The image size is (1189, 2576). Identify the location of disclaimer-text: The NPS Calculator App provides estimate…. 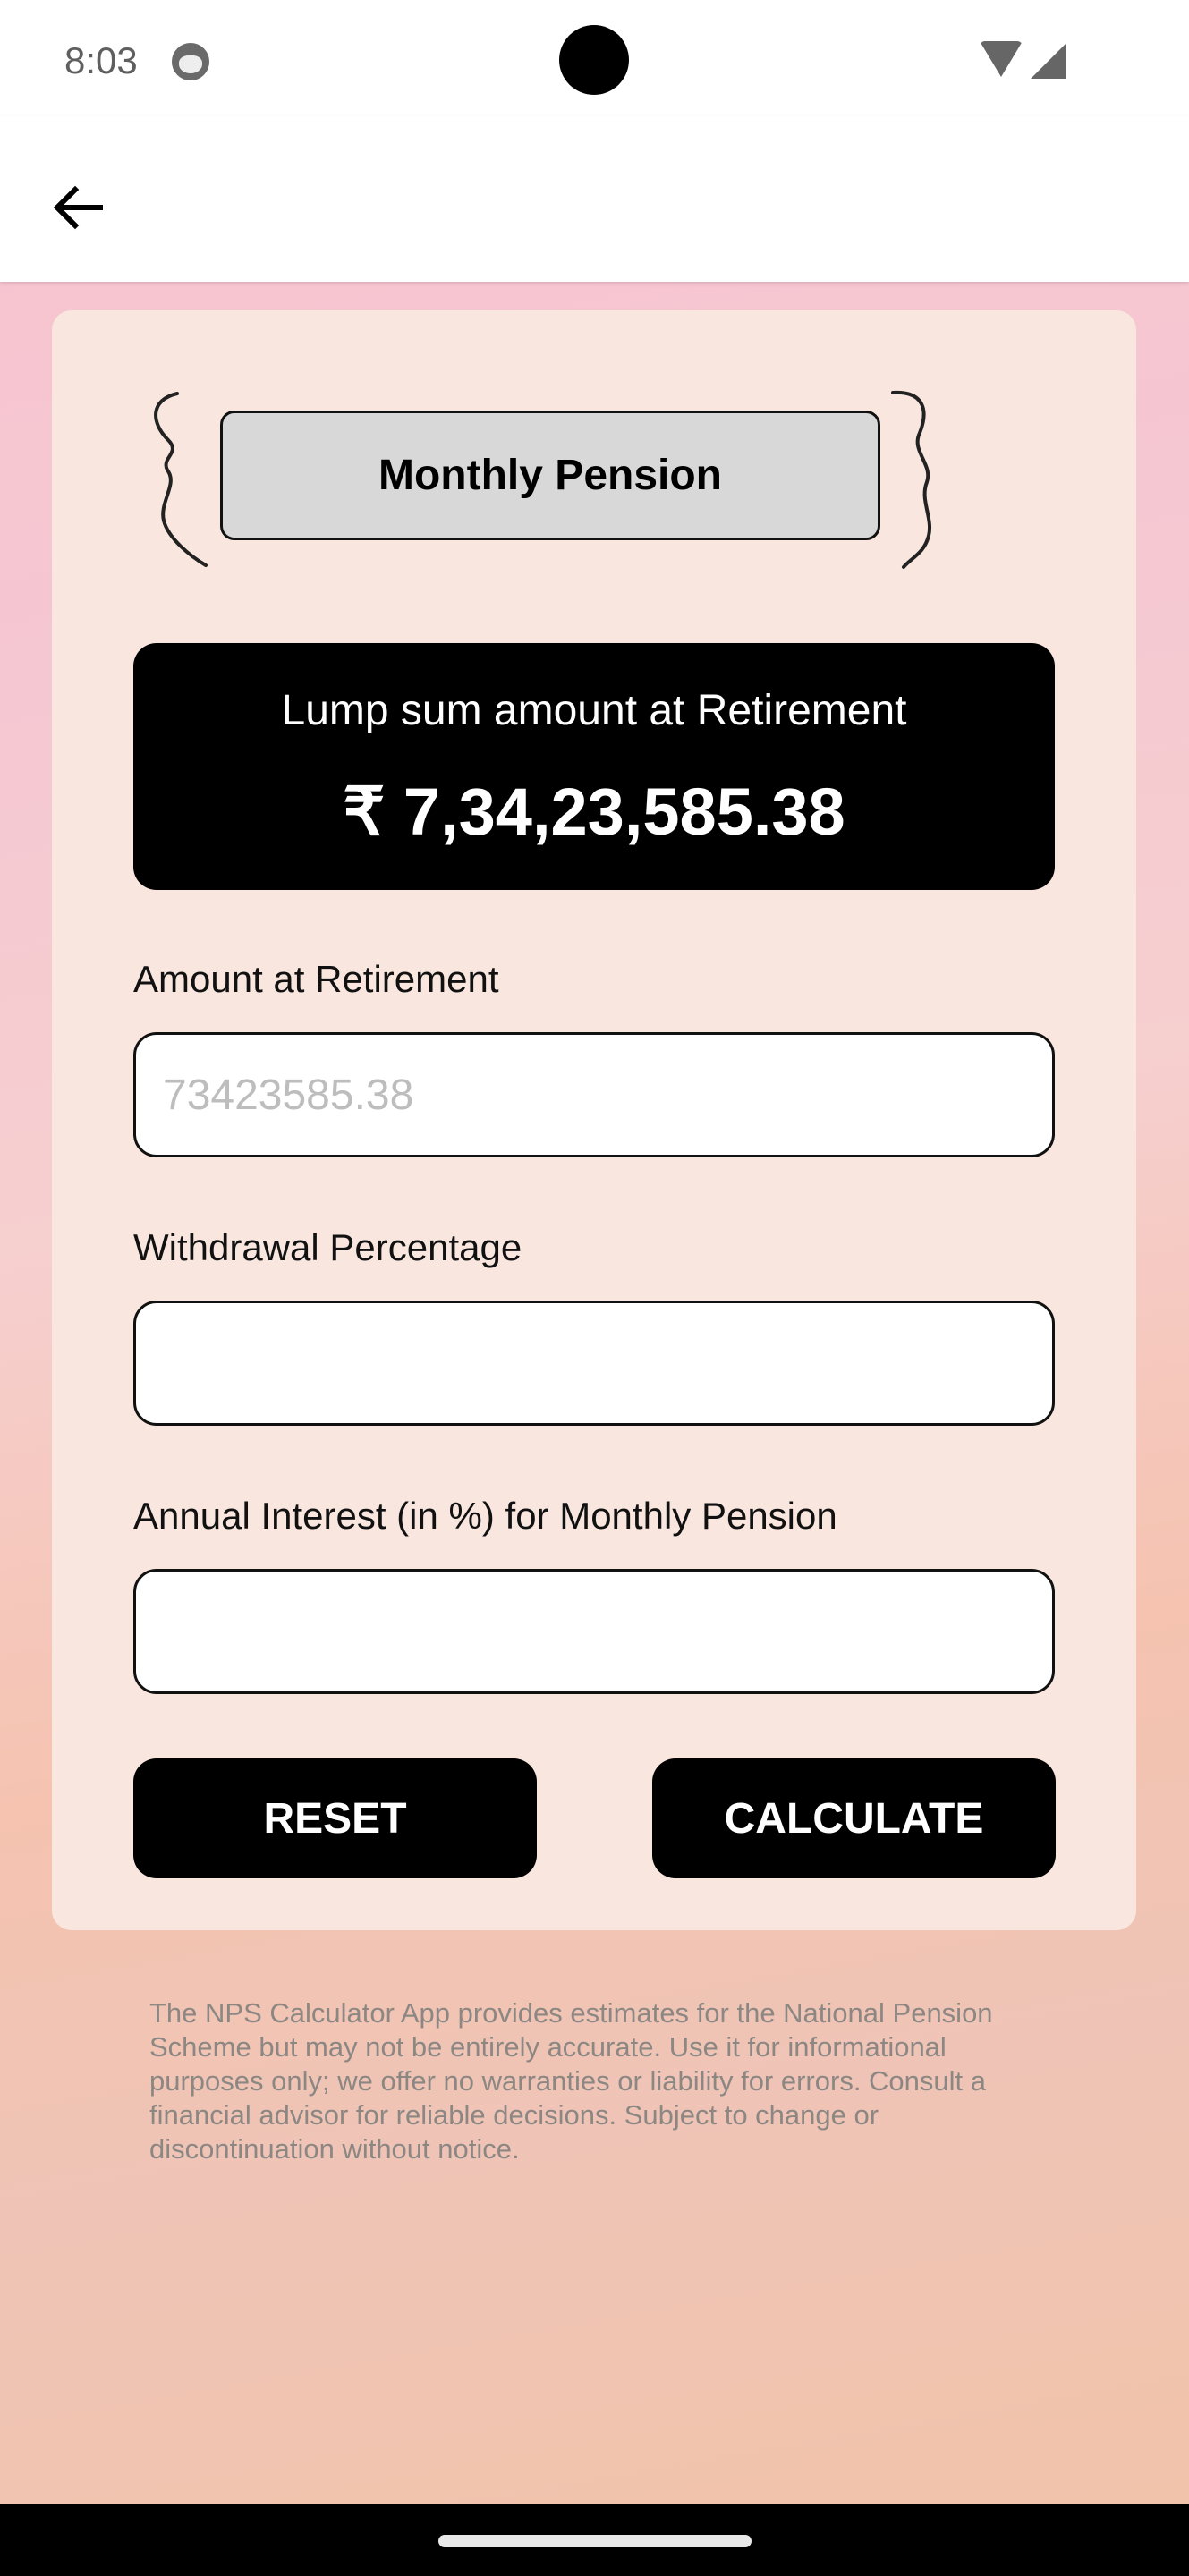
(571, 2081).